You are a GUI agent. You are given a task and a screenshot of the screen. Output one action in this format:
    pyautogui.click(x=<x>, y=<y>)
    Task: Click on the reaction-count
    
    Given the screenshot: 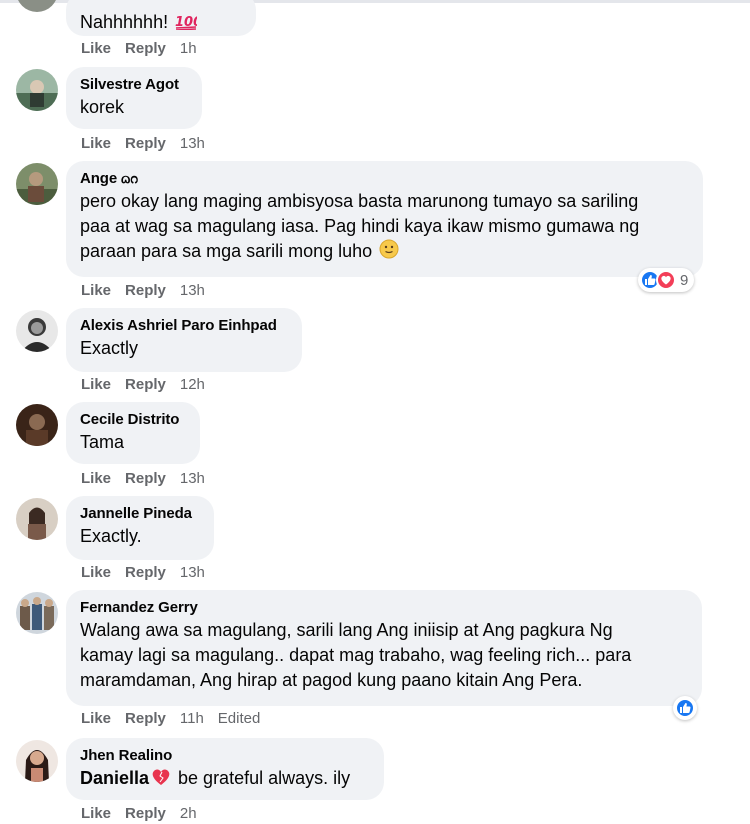 What is the action you would take?
    pyautogui.click(x=685, y=708)
    